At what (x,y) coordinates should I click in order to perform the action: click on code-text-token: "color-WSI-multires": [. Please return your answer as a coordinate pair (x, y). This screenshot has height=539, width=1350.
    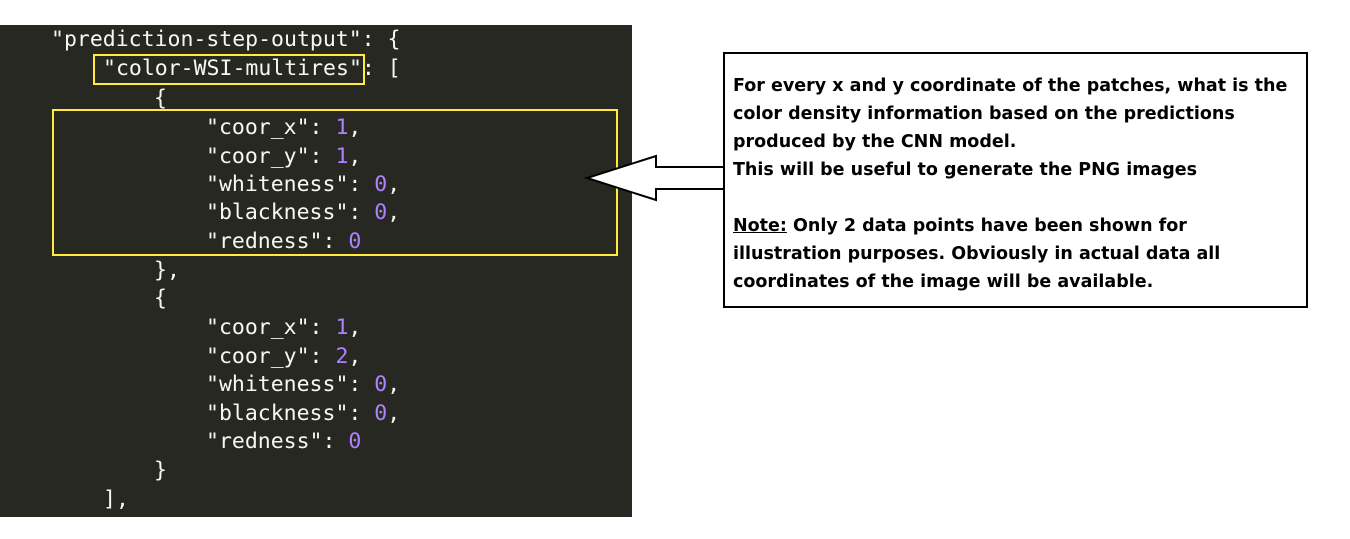
    Looking at the image, I should click on (252, 68).